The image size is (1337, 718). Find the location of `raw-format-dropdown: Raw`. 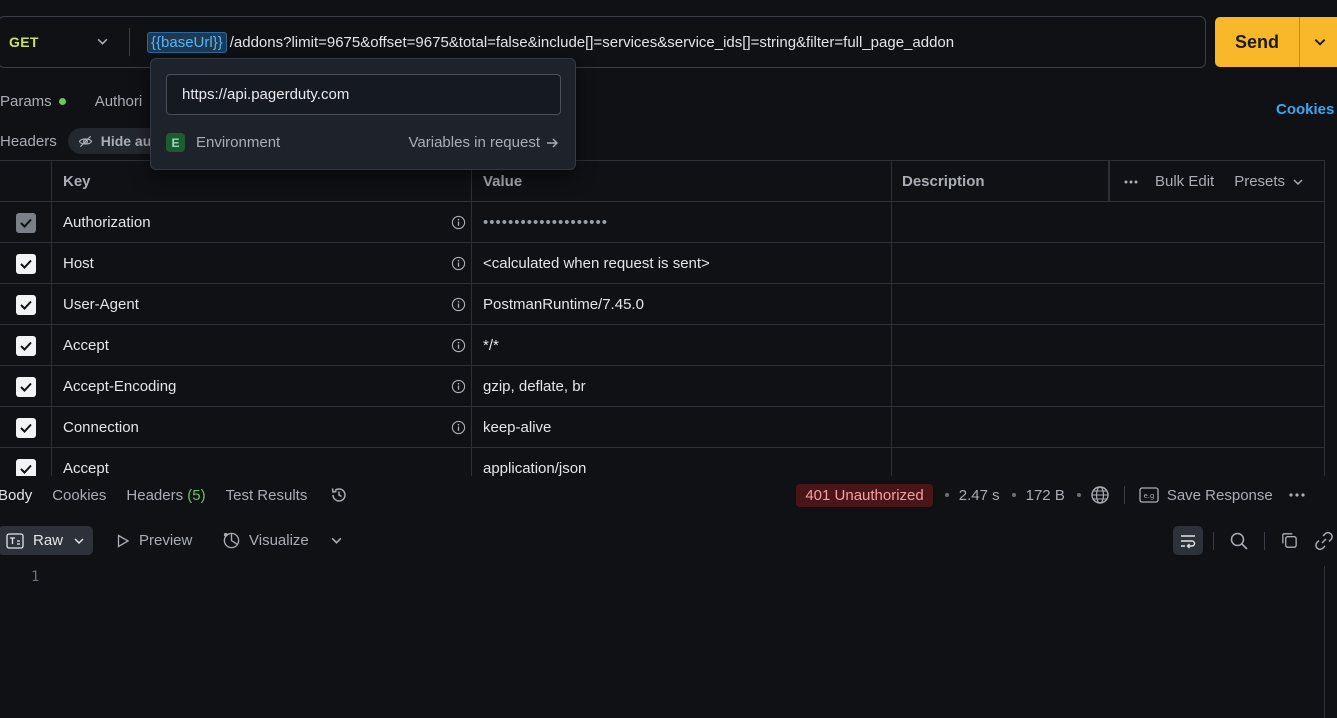

raw-format-dropdown: Raw is located at coordinates (46, 540).